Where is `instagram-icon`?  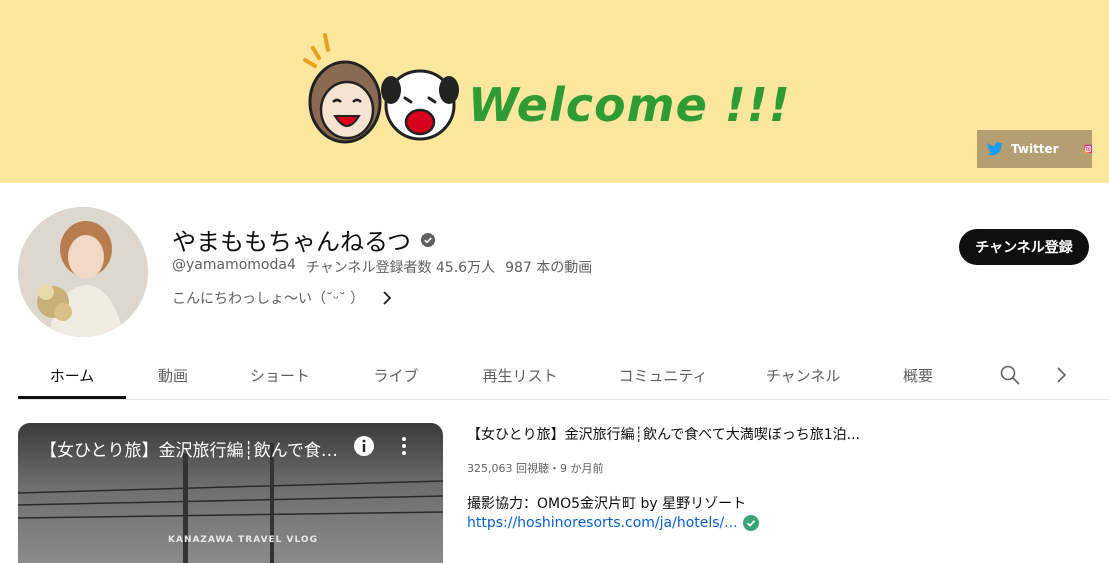 instagram-icon is located at coordinates (1087, 149).